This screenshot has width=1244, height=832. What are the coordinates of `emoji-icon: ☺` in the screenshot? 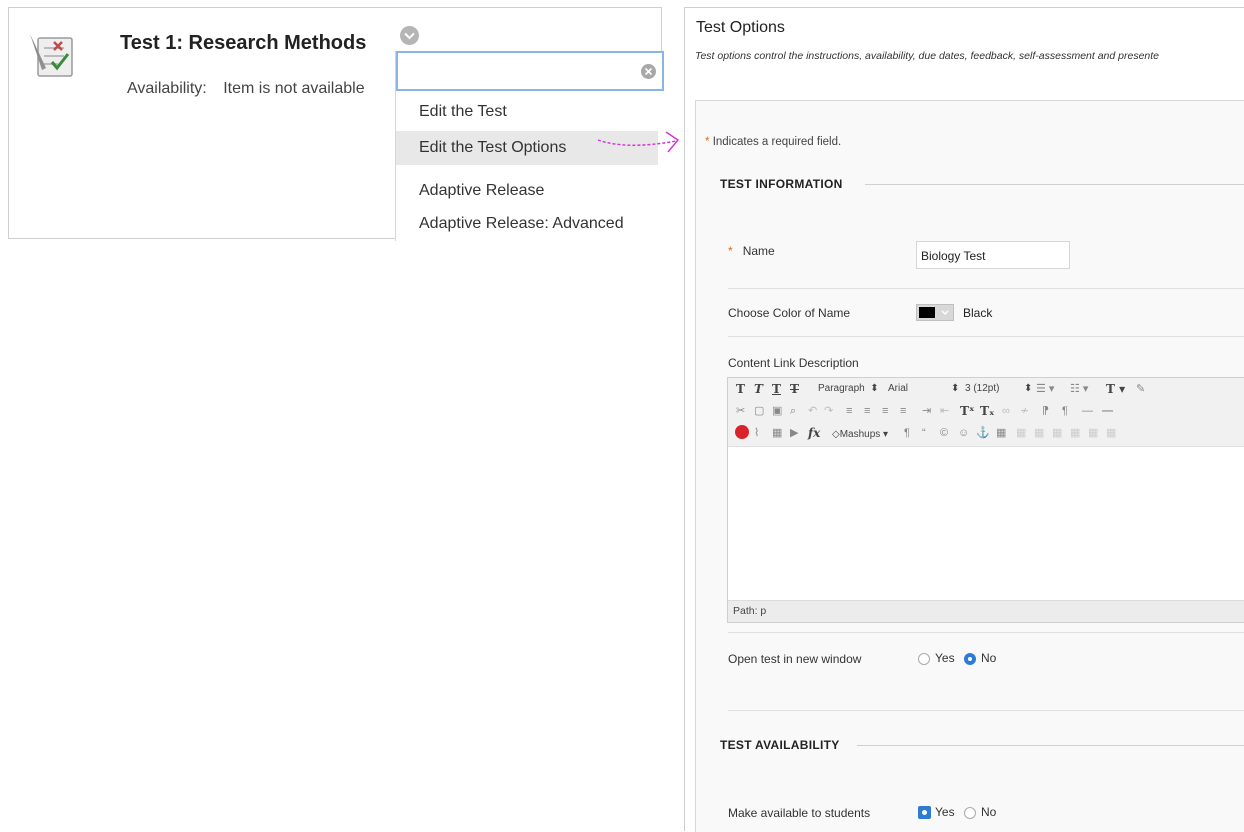 It's located at (963, 433).